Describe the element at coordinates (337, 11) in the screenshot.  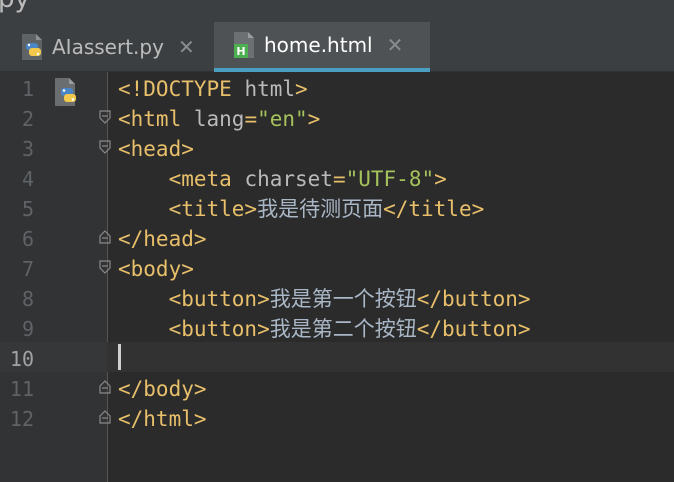
I see `window-title-bar: py` at that location.